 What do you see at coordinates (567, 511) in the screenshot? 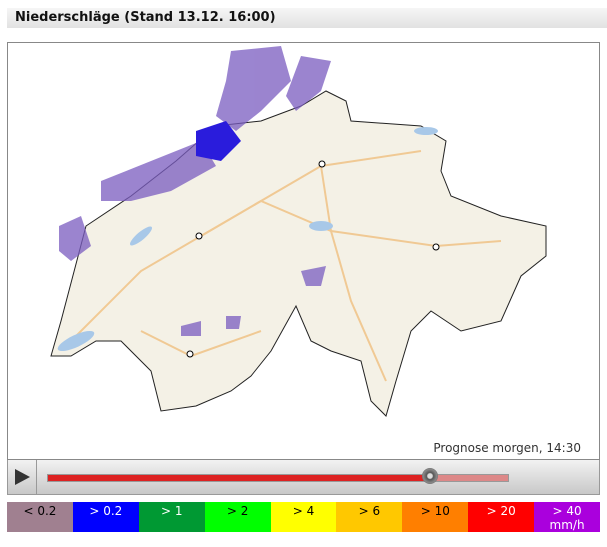
I see `legend-label: > 40` at bounding box center [567, 511].